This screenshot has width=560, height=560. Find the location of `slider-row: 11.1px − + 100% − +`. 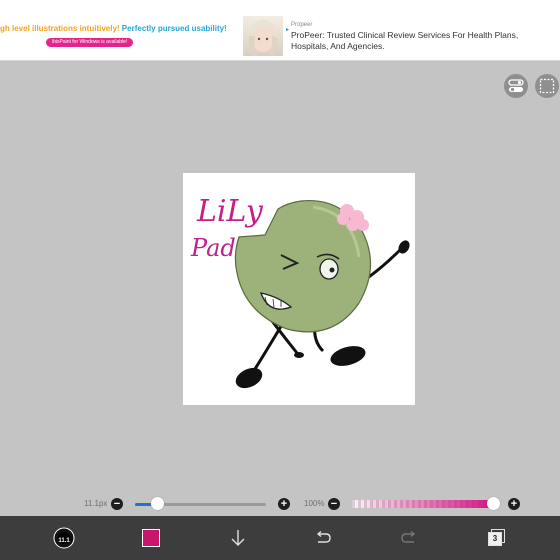

slider-row: 11.1px − + 100% − + is located at coordinates (280, 504).